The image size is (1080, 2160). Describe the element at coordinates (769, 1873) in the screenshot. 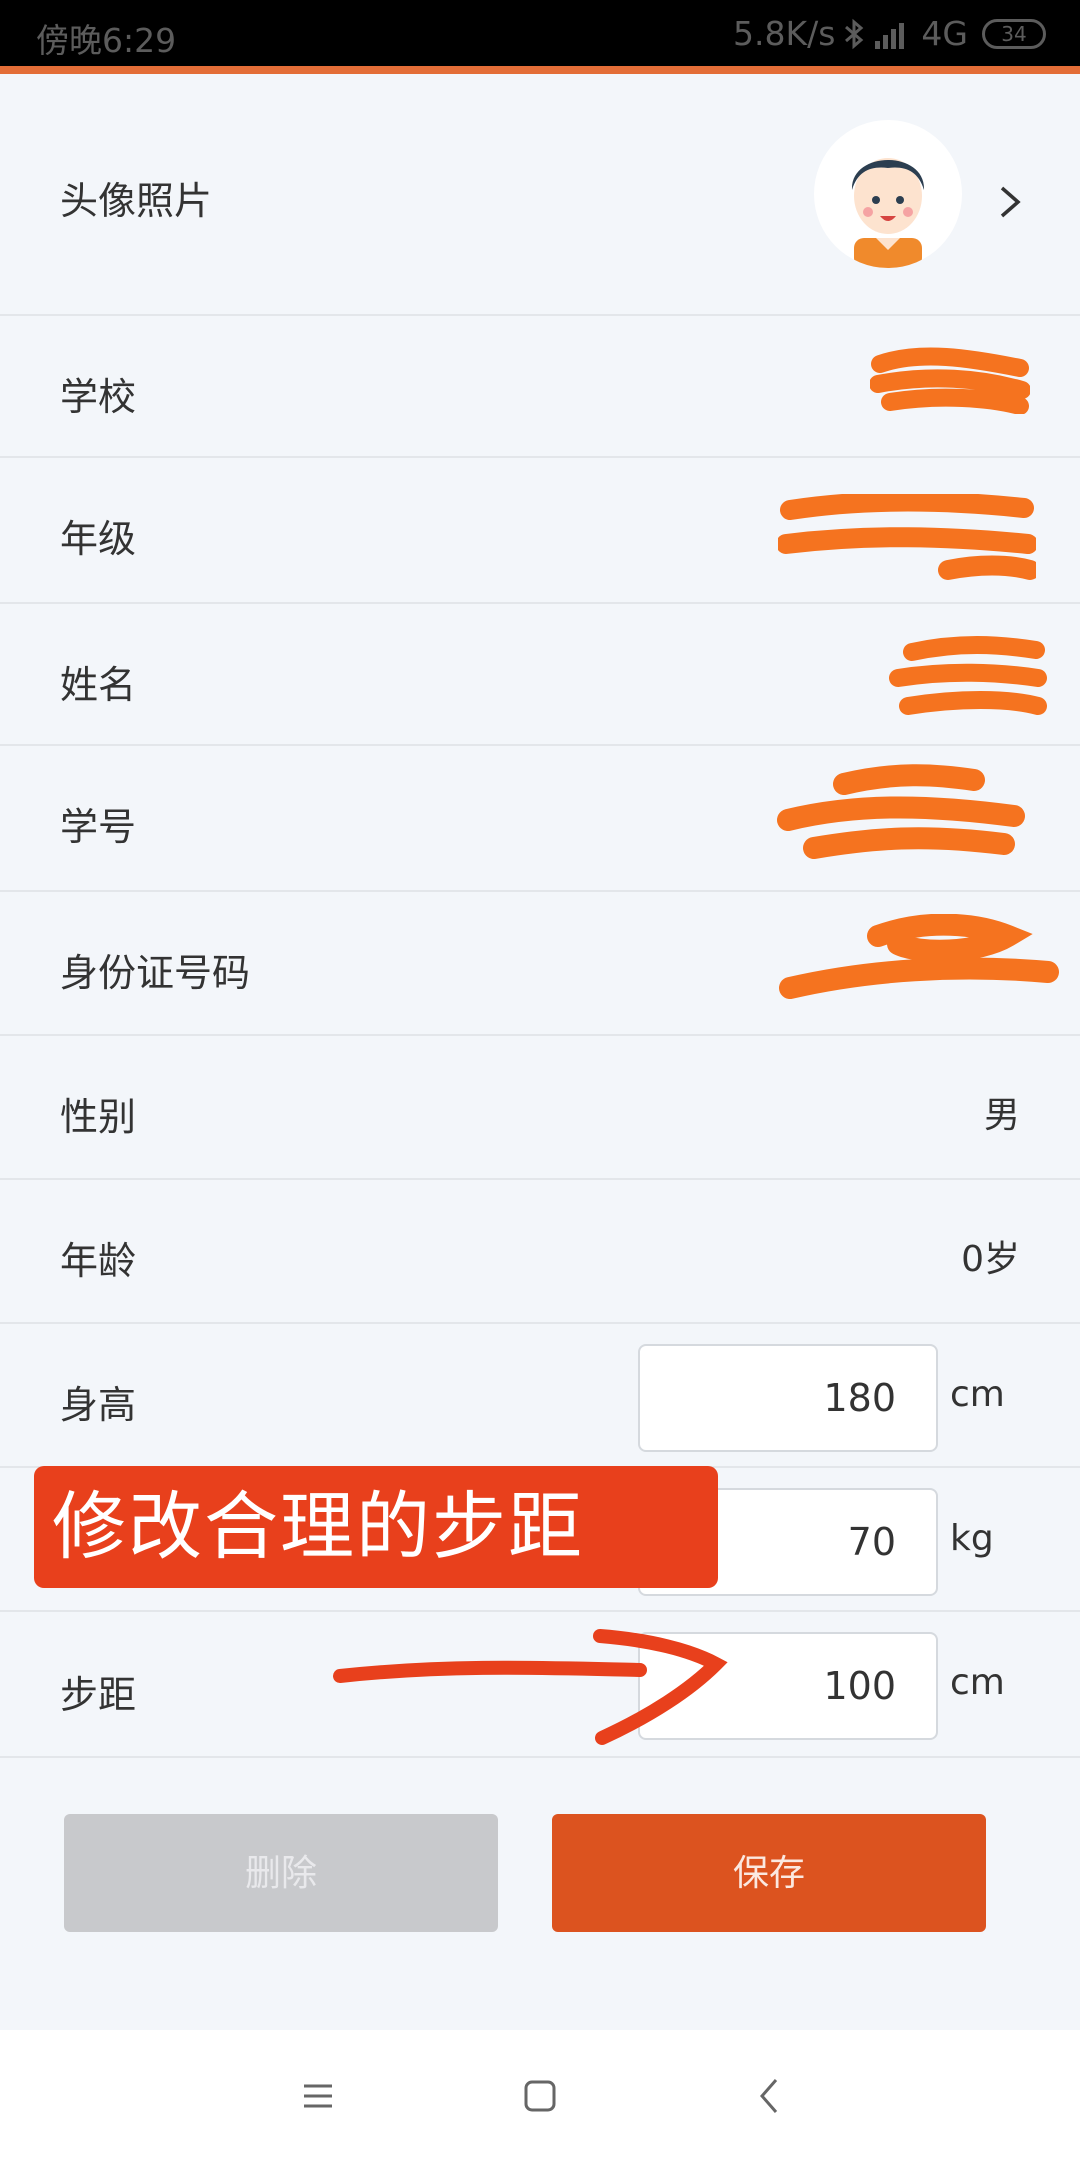

I see `save-button: 保存` at that location.